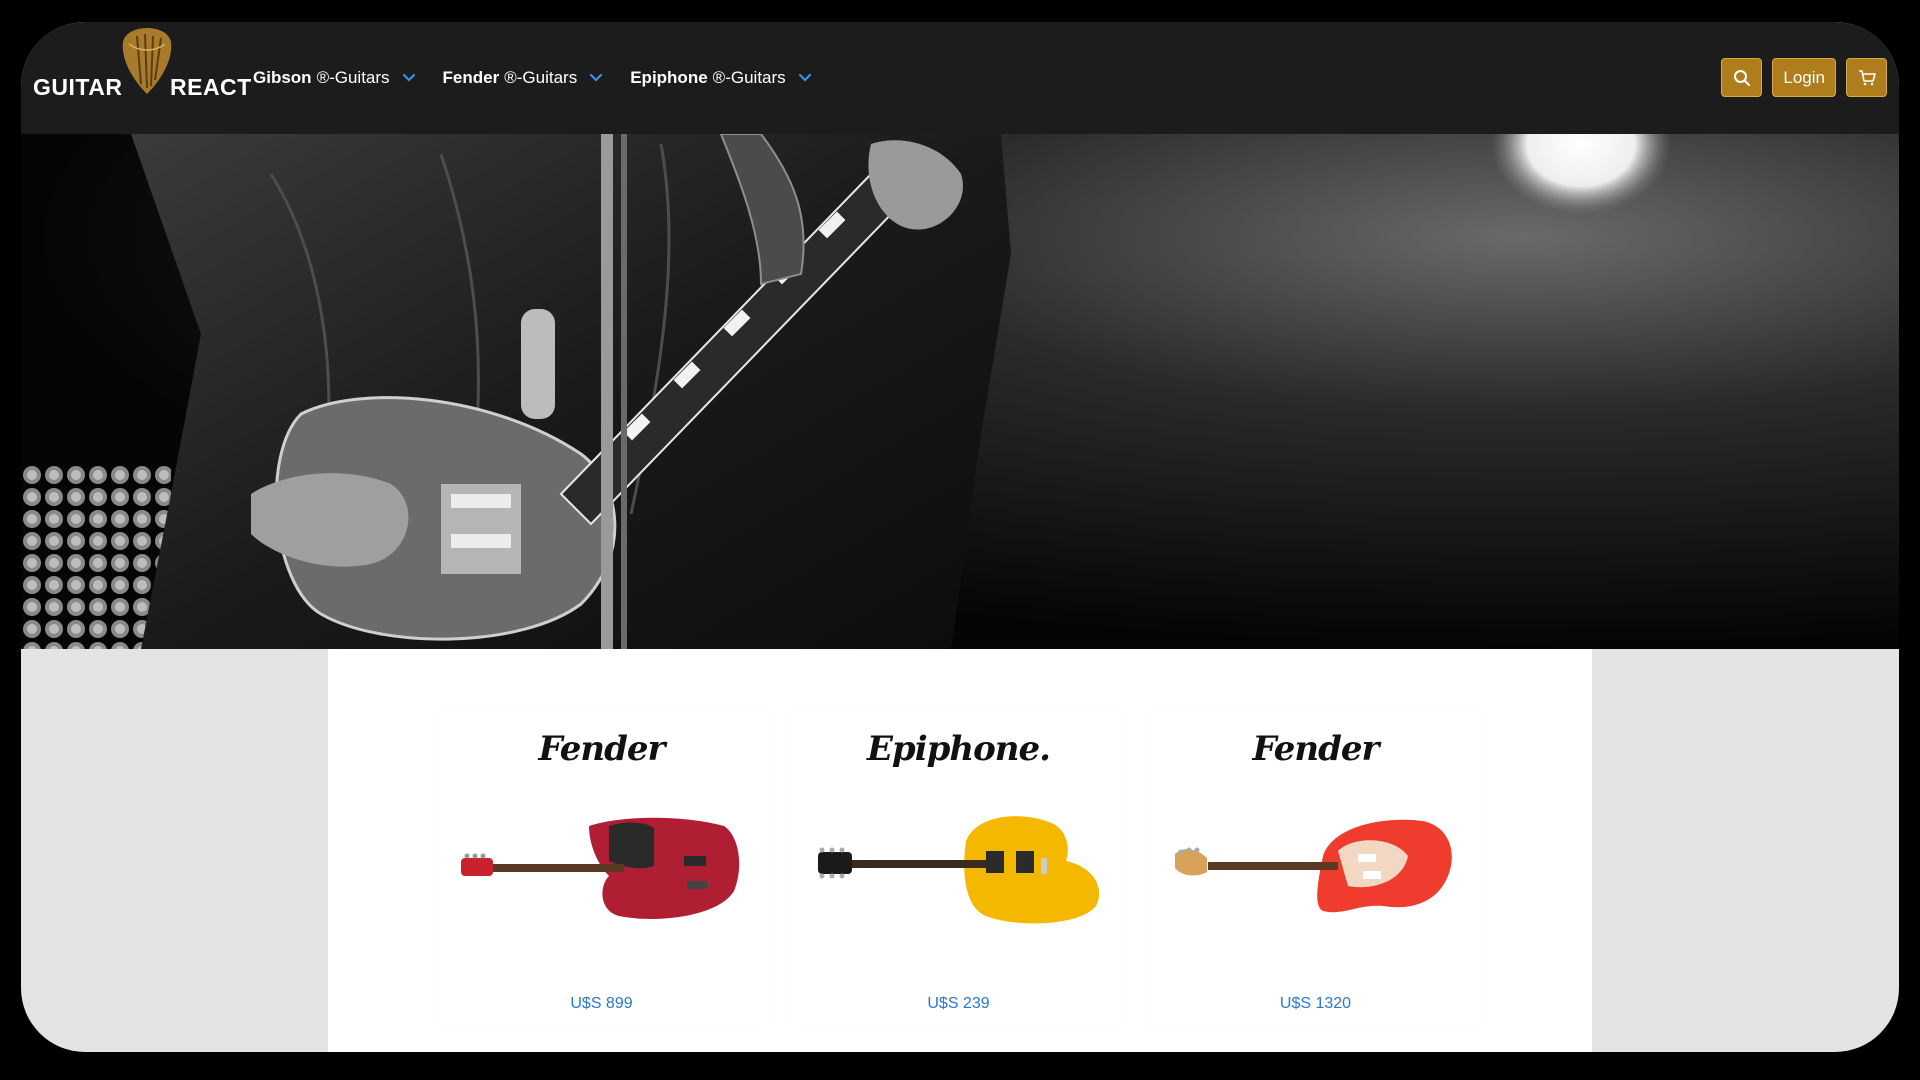 The height and width of the screenshot is (1080, 1920). I want to click on nav-item-gibson: Gibson ®-Guitars, so click(335, 78).